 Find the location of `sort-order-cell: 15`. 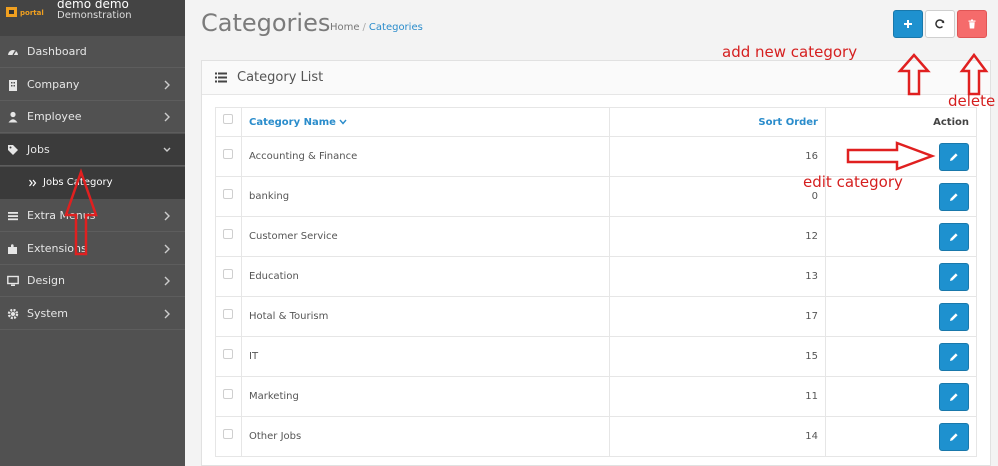

sort-order-cell: 15 is located at coordinates (717, 356).